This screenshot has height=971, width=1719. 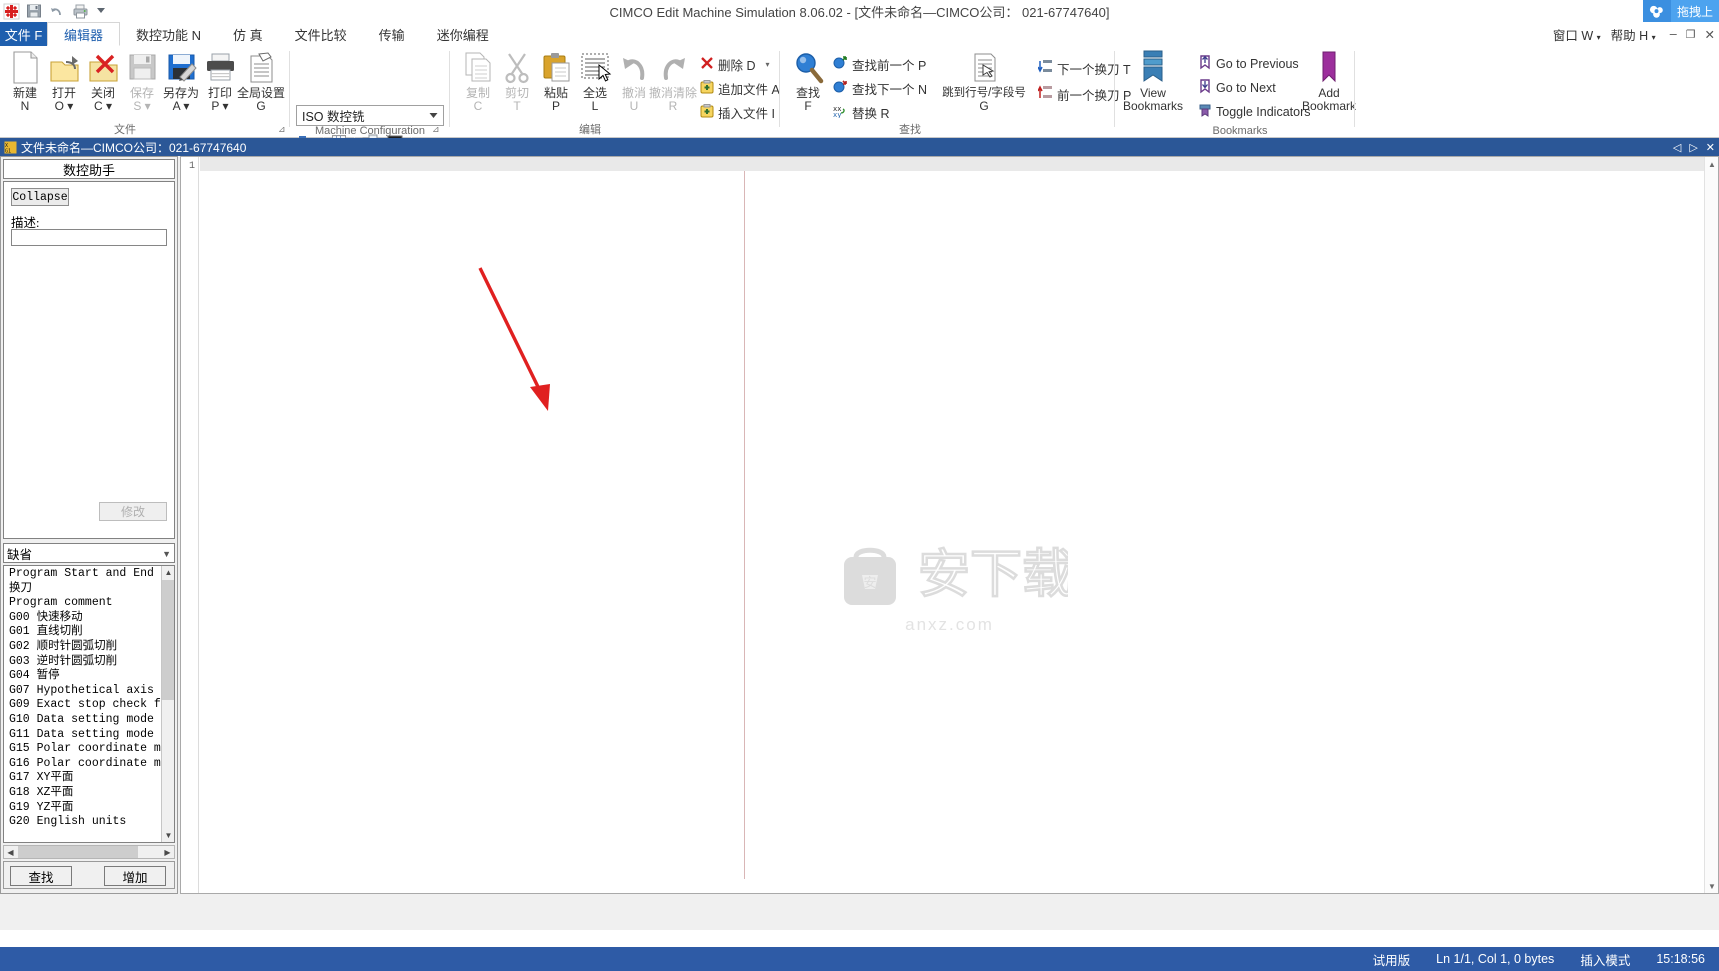 I want to click on minimize-icon: –, so click(x=1673, y=34).